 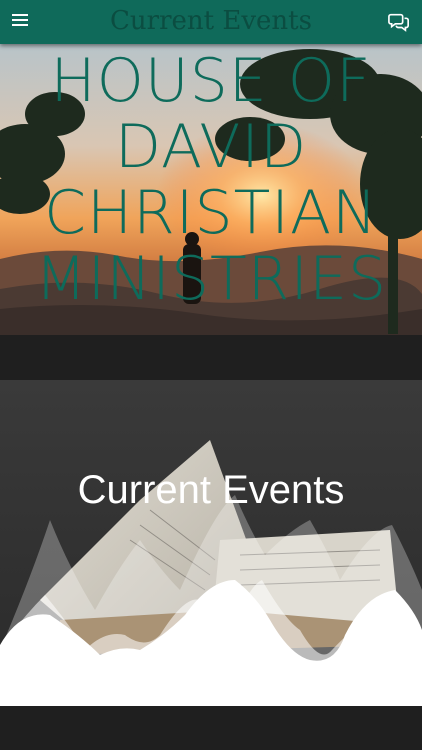 I want to click on hero-title-line: CHRISTIAN, so click(x=211, y=213).